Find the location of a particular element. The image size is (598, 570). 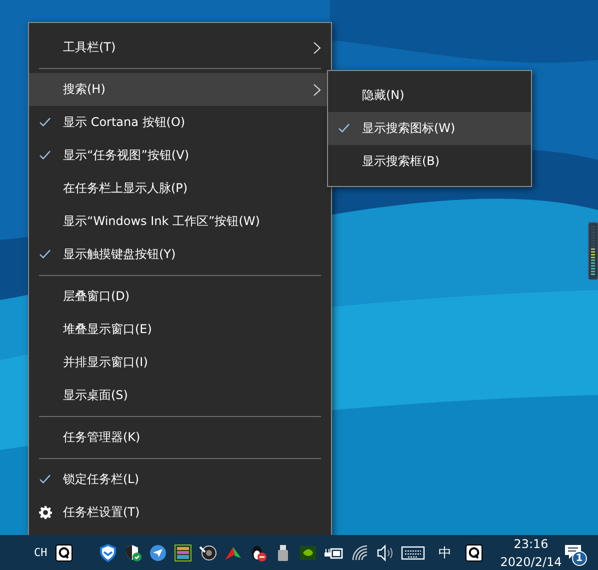

clock-time: 23:16 is located at coordinates (531, 544).